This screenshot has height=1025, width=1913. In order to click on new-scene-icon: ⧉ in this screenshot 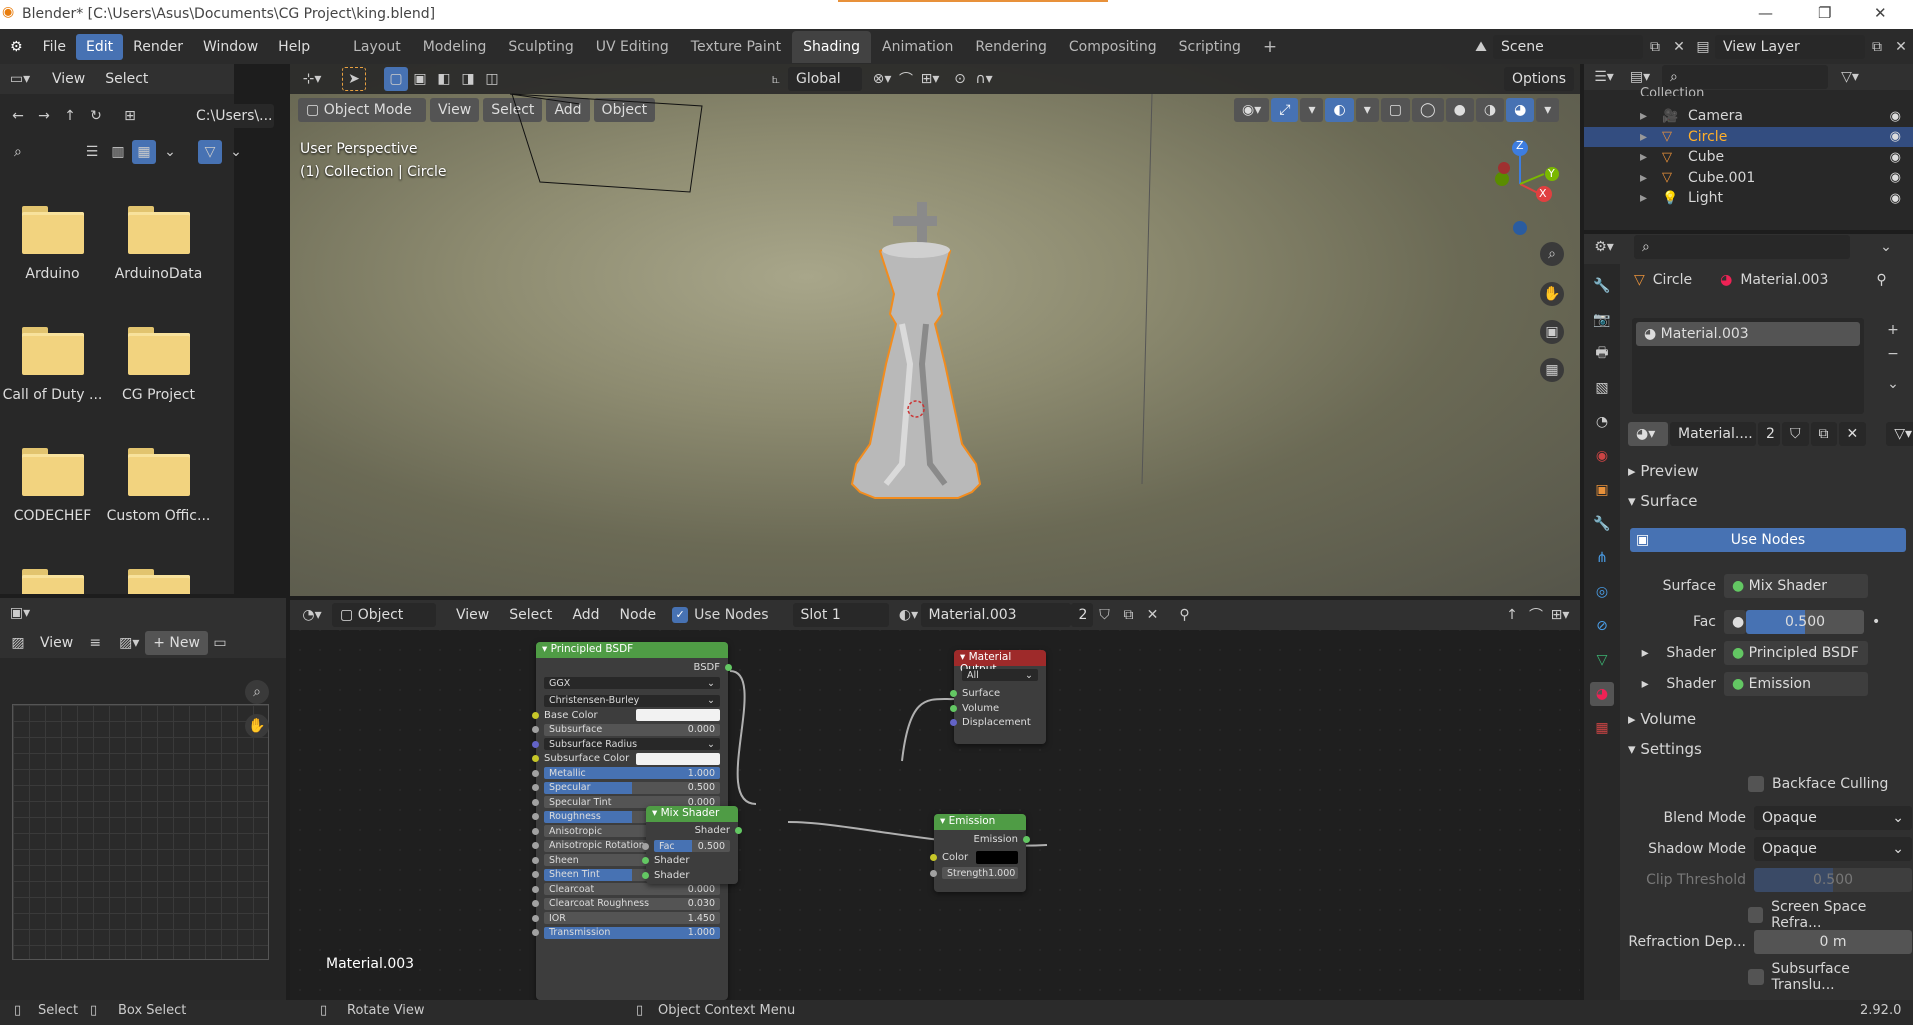, I will do `click(1655, 47)`.